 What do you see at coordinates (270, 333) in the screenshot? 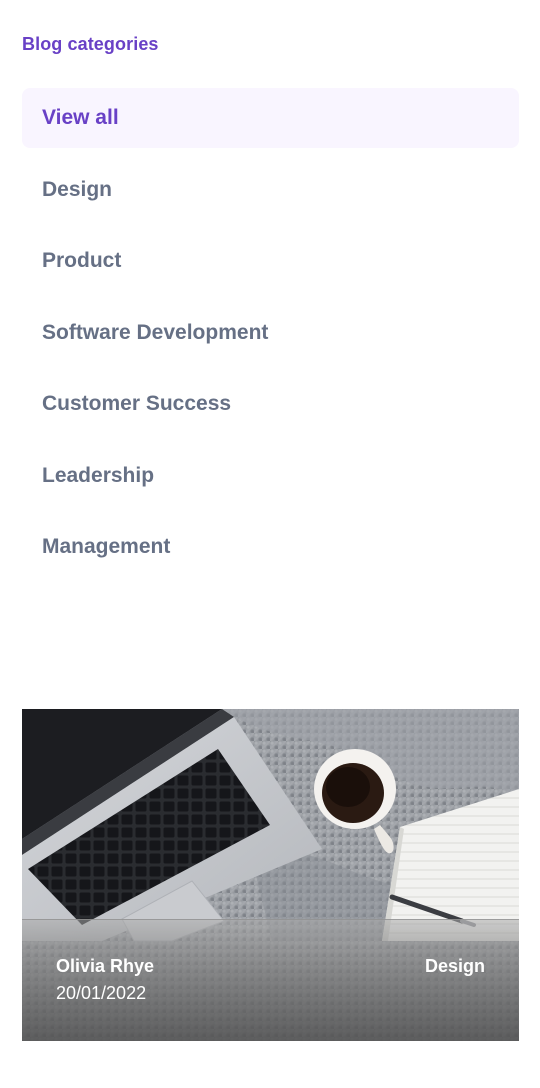
I see `category-item-software-development: Software Development` at bounding box center [270, 333].